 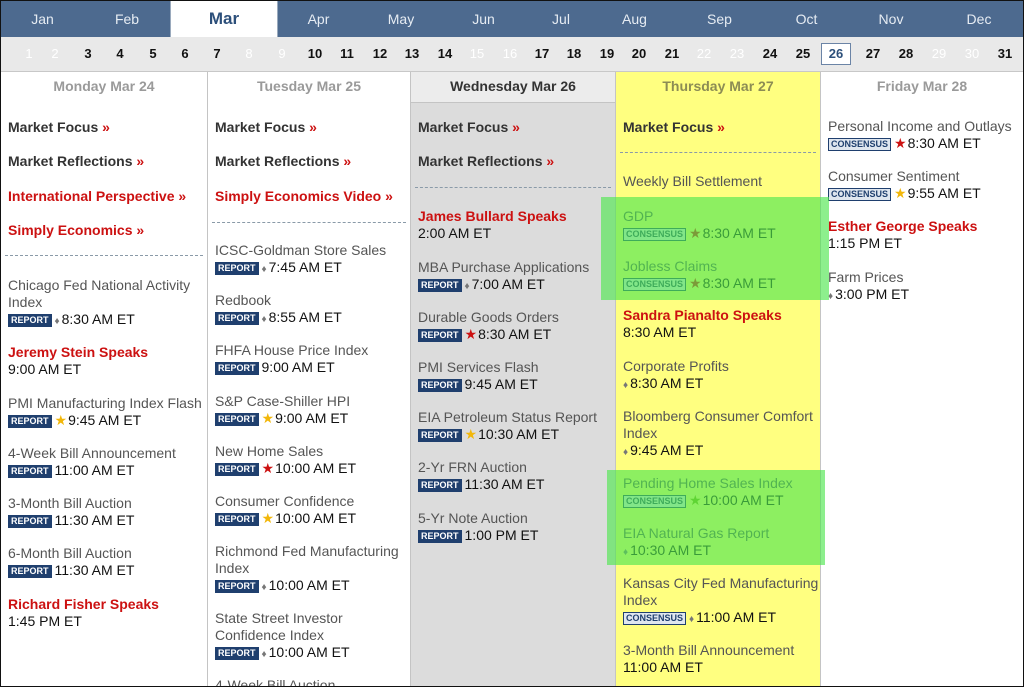 I want to click on calendar-event: Farm Prices ♦ 3:00 PM ET, so click(x=925, y=287).